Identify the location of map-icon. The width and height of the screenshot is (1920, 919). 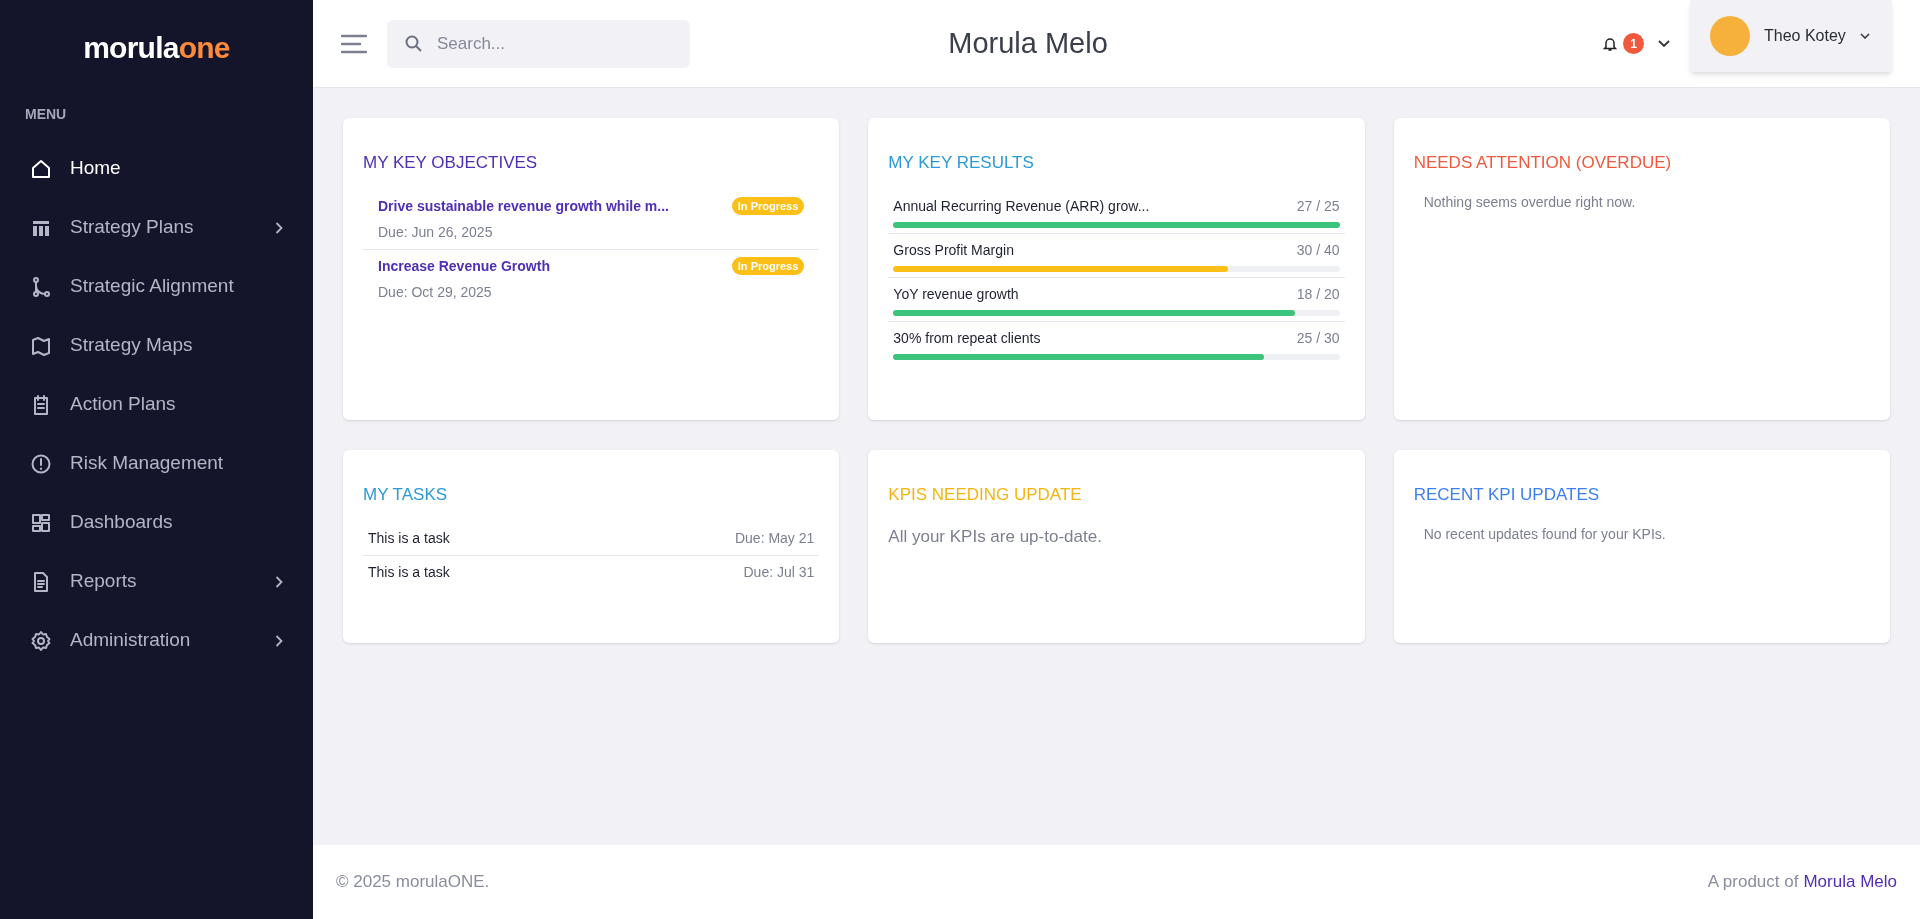
(41, 345).